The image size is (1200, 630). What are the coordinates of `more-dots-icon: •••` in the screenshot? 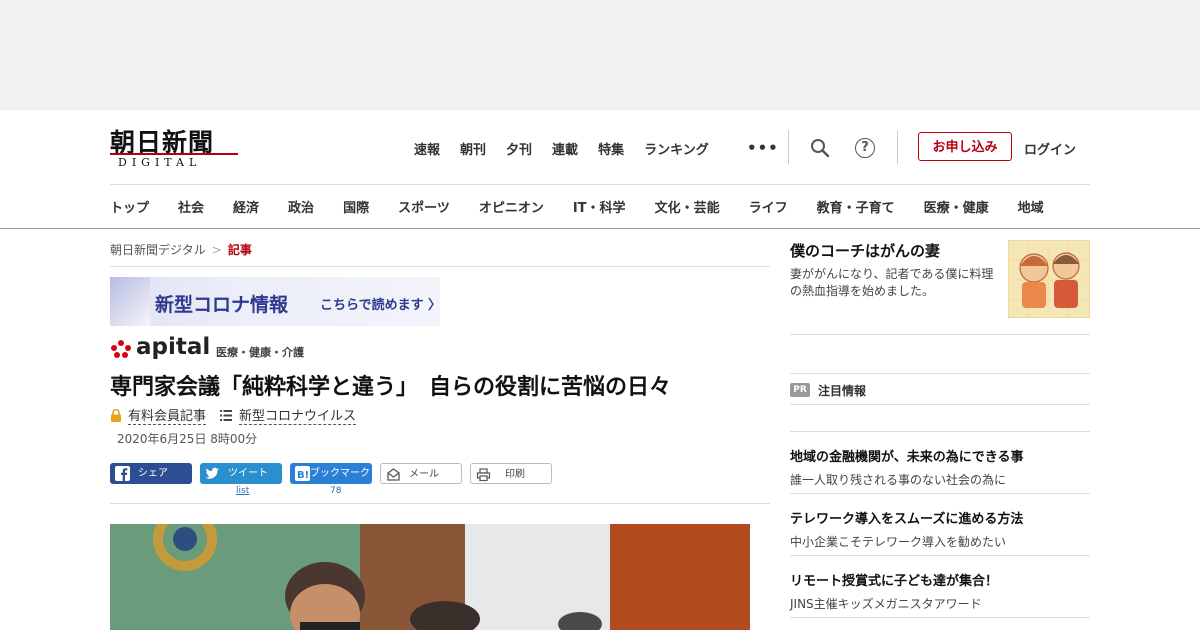 It's located at (763, 148).